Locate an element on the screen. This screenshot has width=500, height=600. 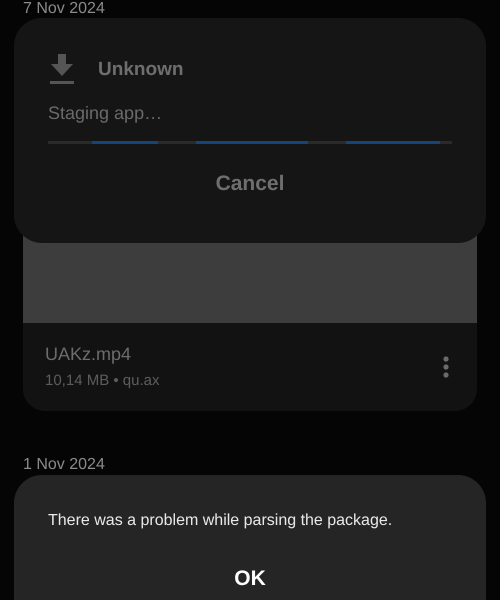
file-meta: 10,14 MB • qu.ax is located at coordinates (102, 381).